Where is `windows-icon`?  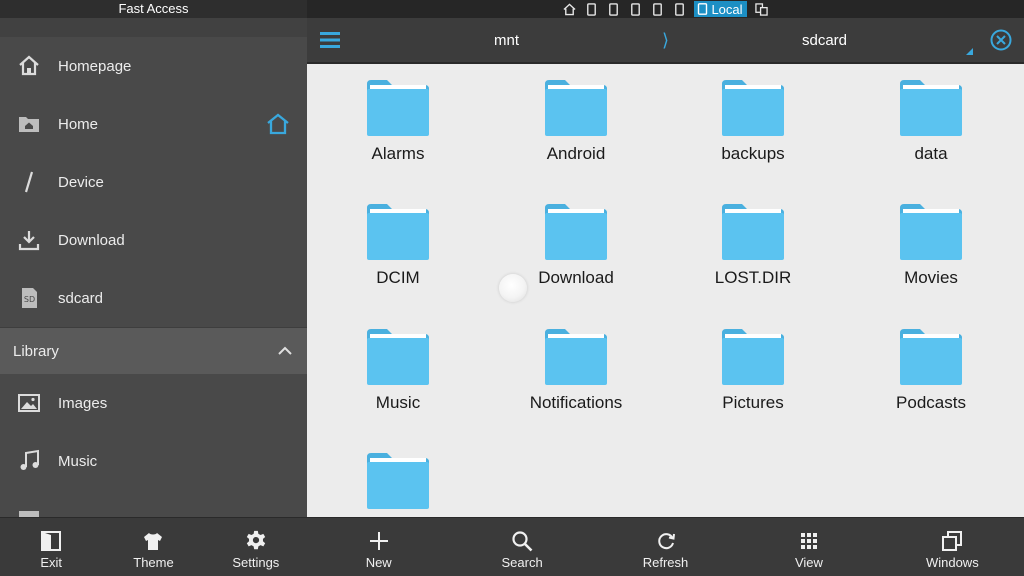
windows-icon is located at coordinates (952, 541).